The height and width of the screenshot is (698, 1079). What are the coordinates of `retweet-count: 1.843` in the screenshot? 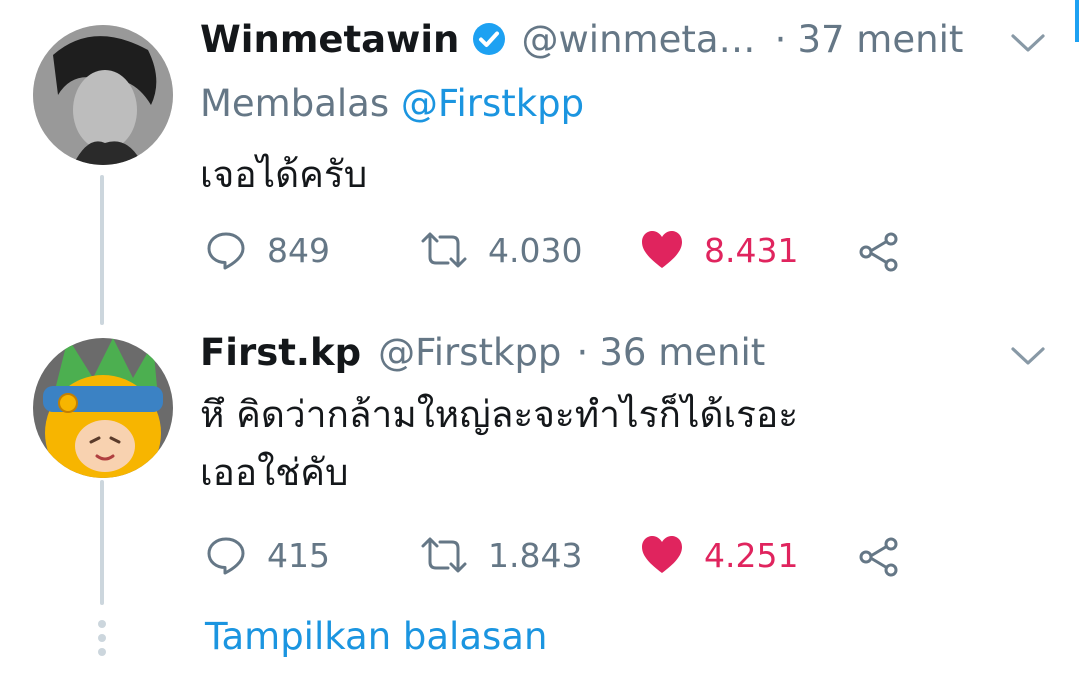 It's located at (535, 555).